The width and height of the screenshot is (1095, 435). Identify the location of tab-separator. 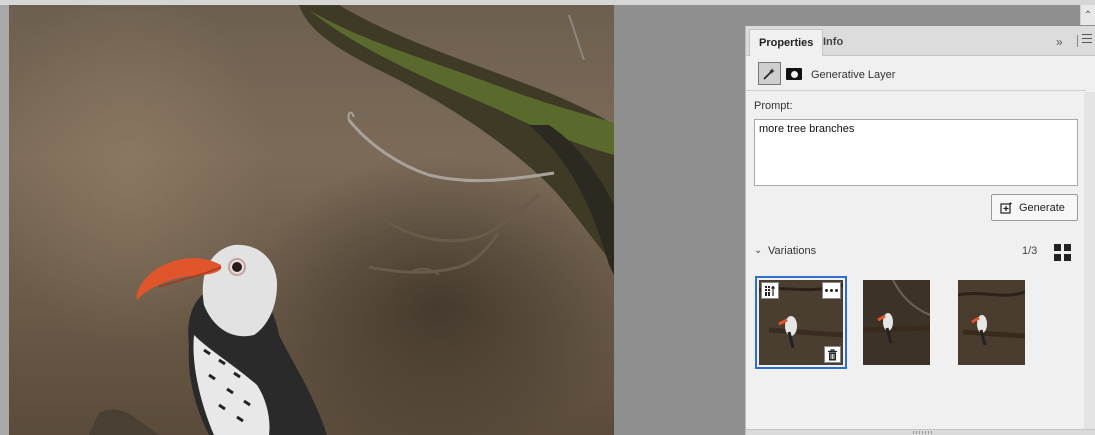
(1077, 41).